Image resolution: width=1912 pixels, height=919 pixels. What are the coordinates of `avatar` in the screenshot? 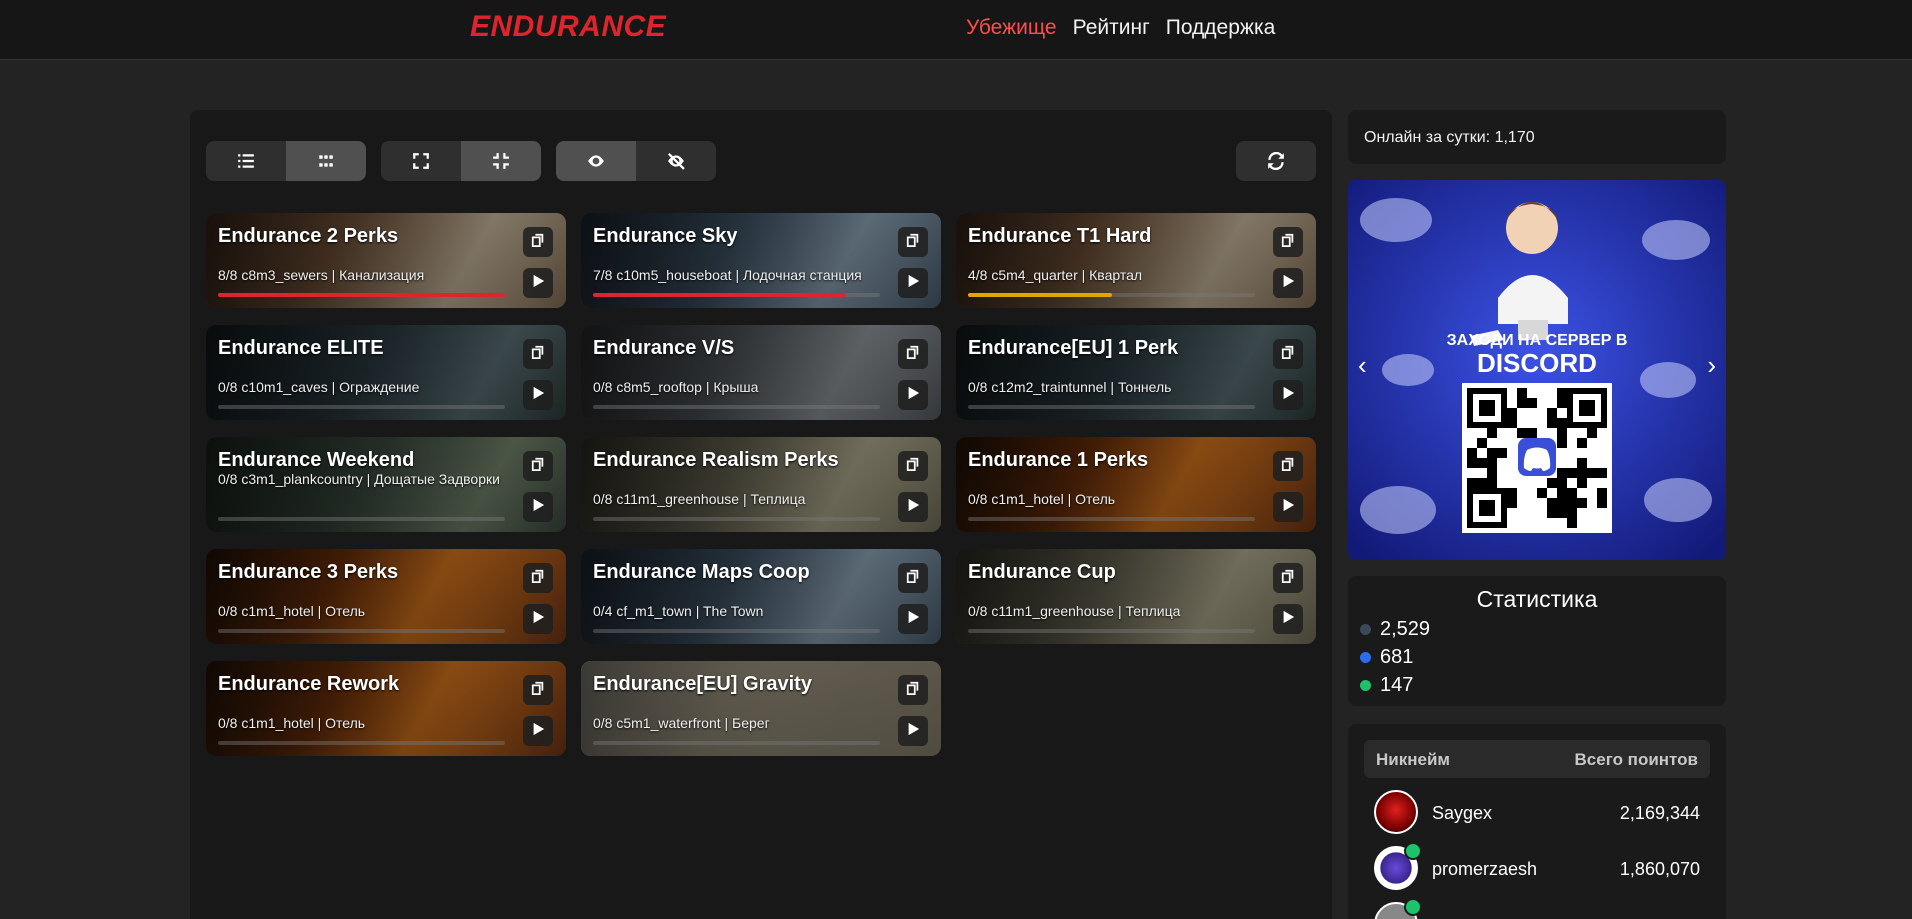 It's located at (1396, 812).